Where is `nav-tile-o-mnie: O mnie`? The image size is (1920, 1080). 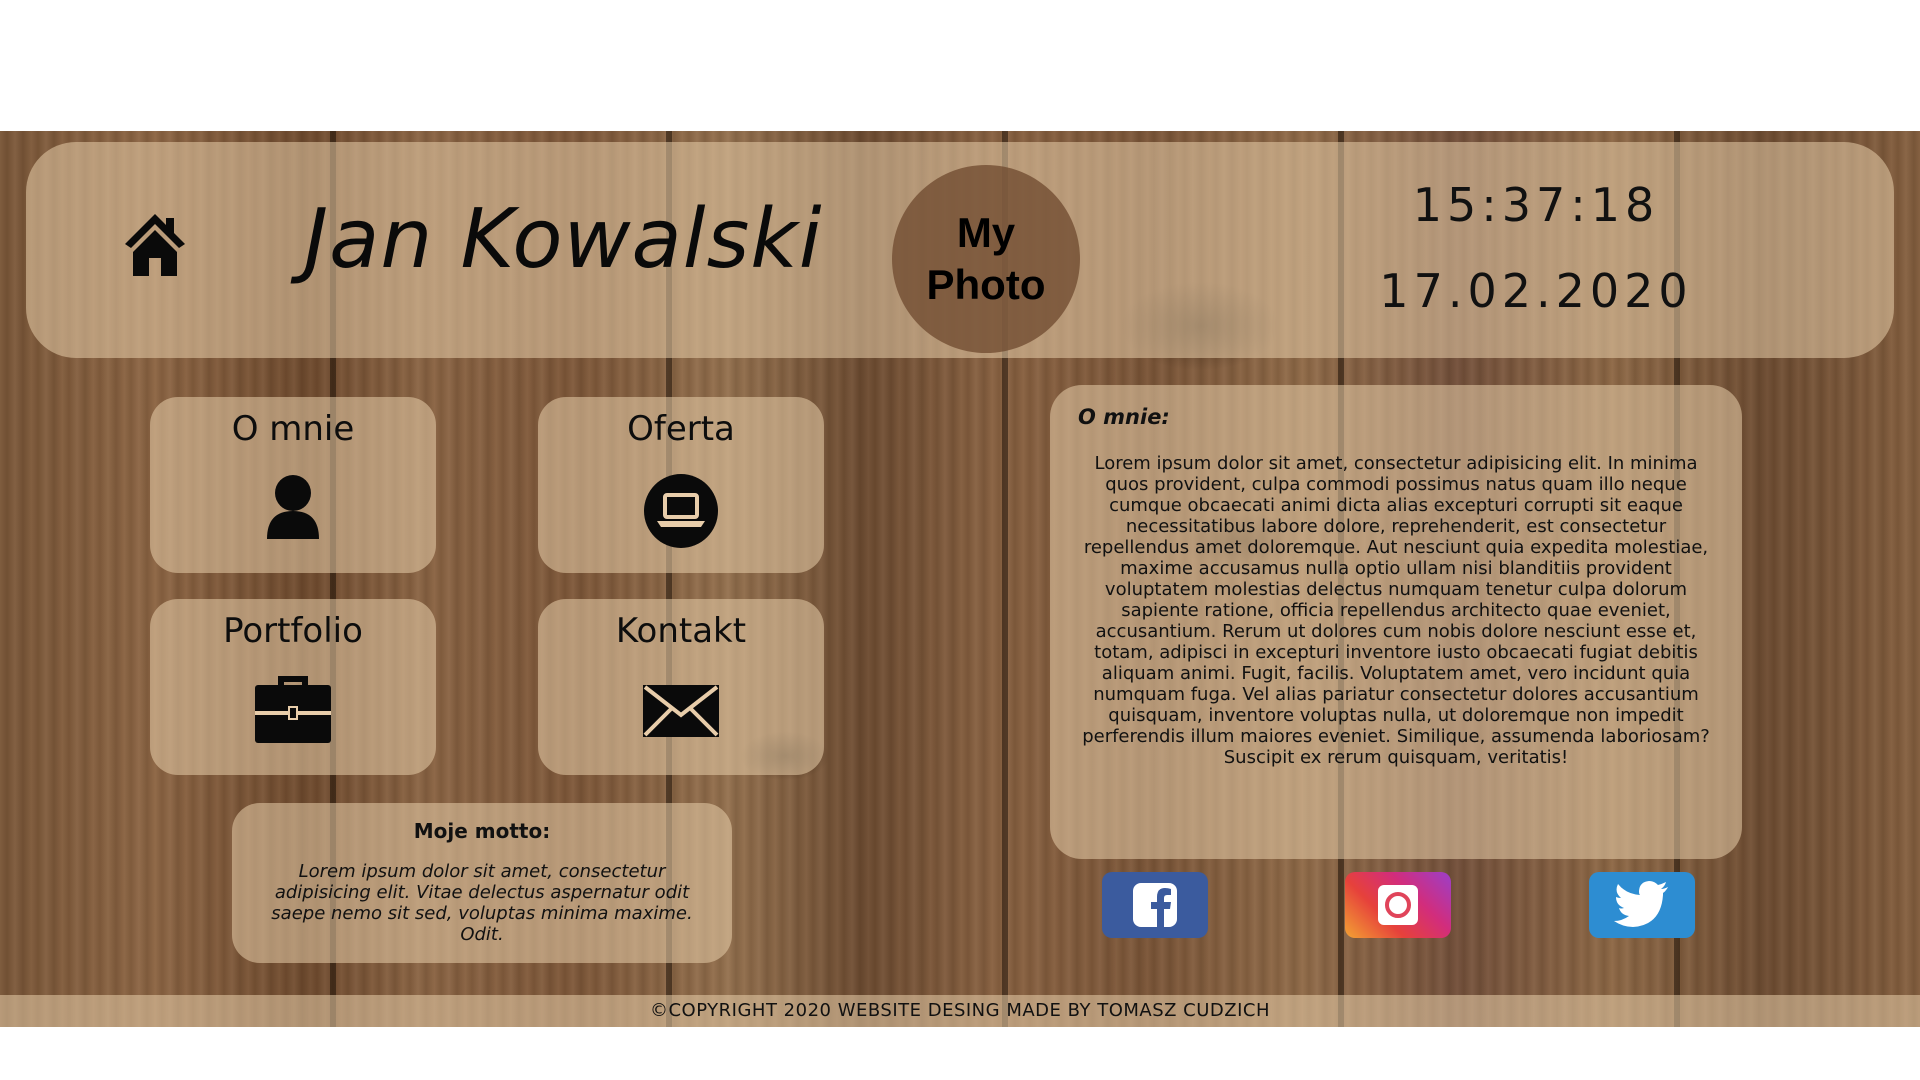 nav-tile-o-mnie: O mnie is located at coordinates (293, 485).